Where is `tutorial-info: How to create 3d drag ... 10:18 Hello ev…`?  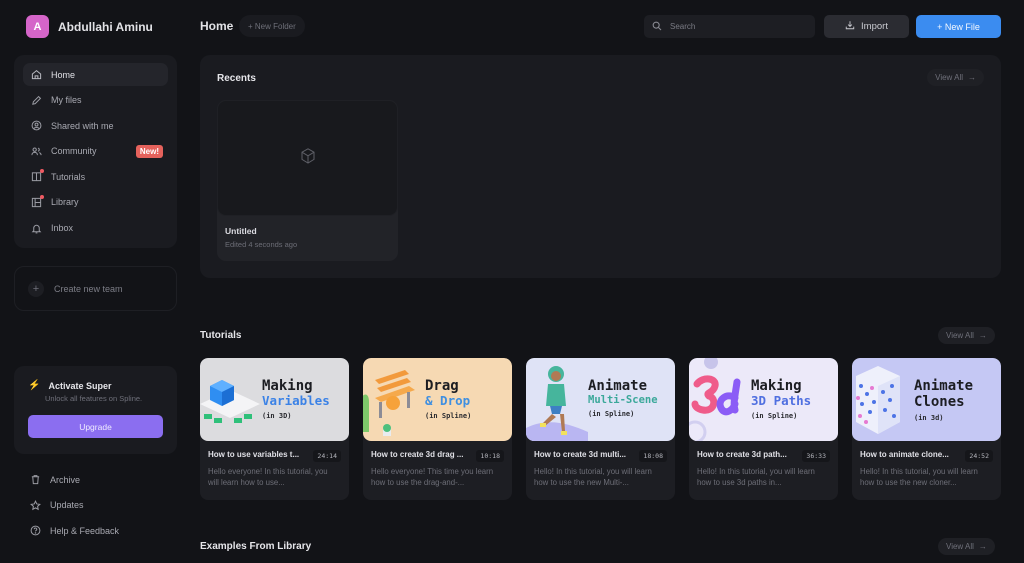 tutorial-info: How to create 3d drag ... 10:18 Hello ev… is located at coordinates (437, 470).